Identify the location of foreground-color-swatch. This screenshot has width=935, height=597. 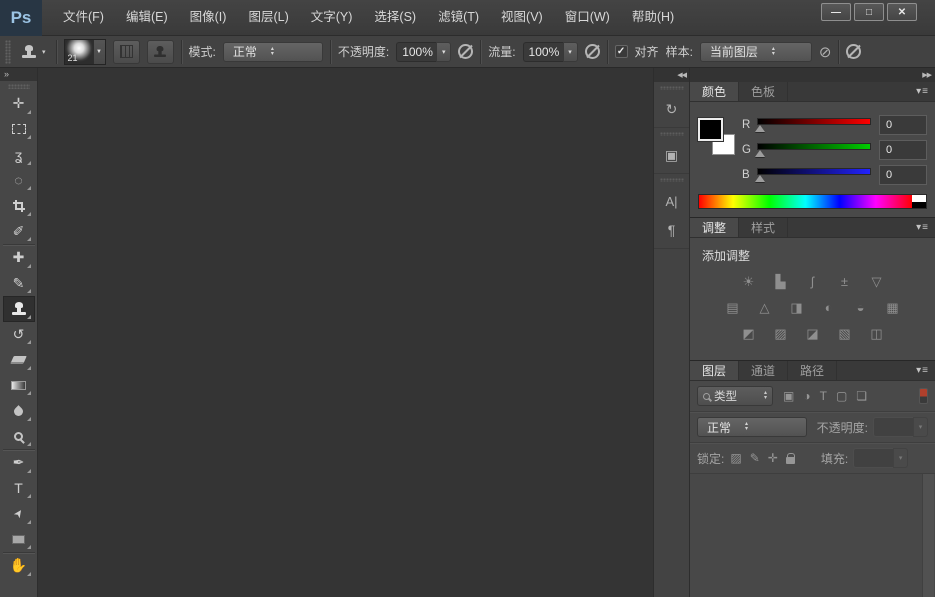
(710, 129).